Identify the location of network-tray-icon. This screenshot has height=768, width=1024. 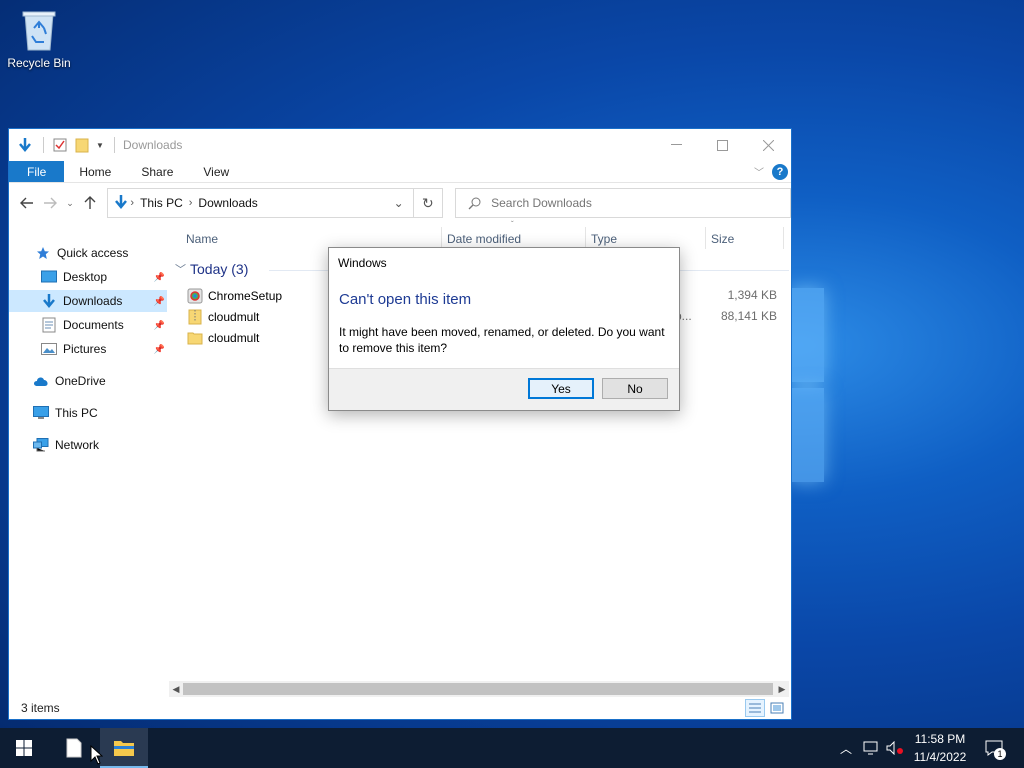
(870, 748).